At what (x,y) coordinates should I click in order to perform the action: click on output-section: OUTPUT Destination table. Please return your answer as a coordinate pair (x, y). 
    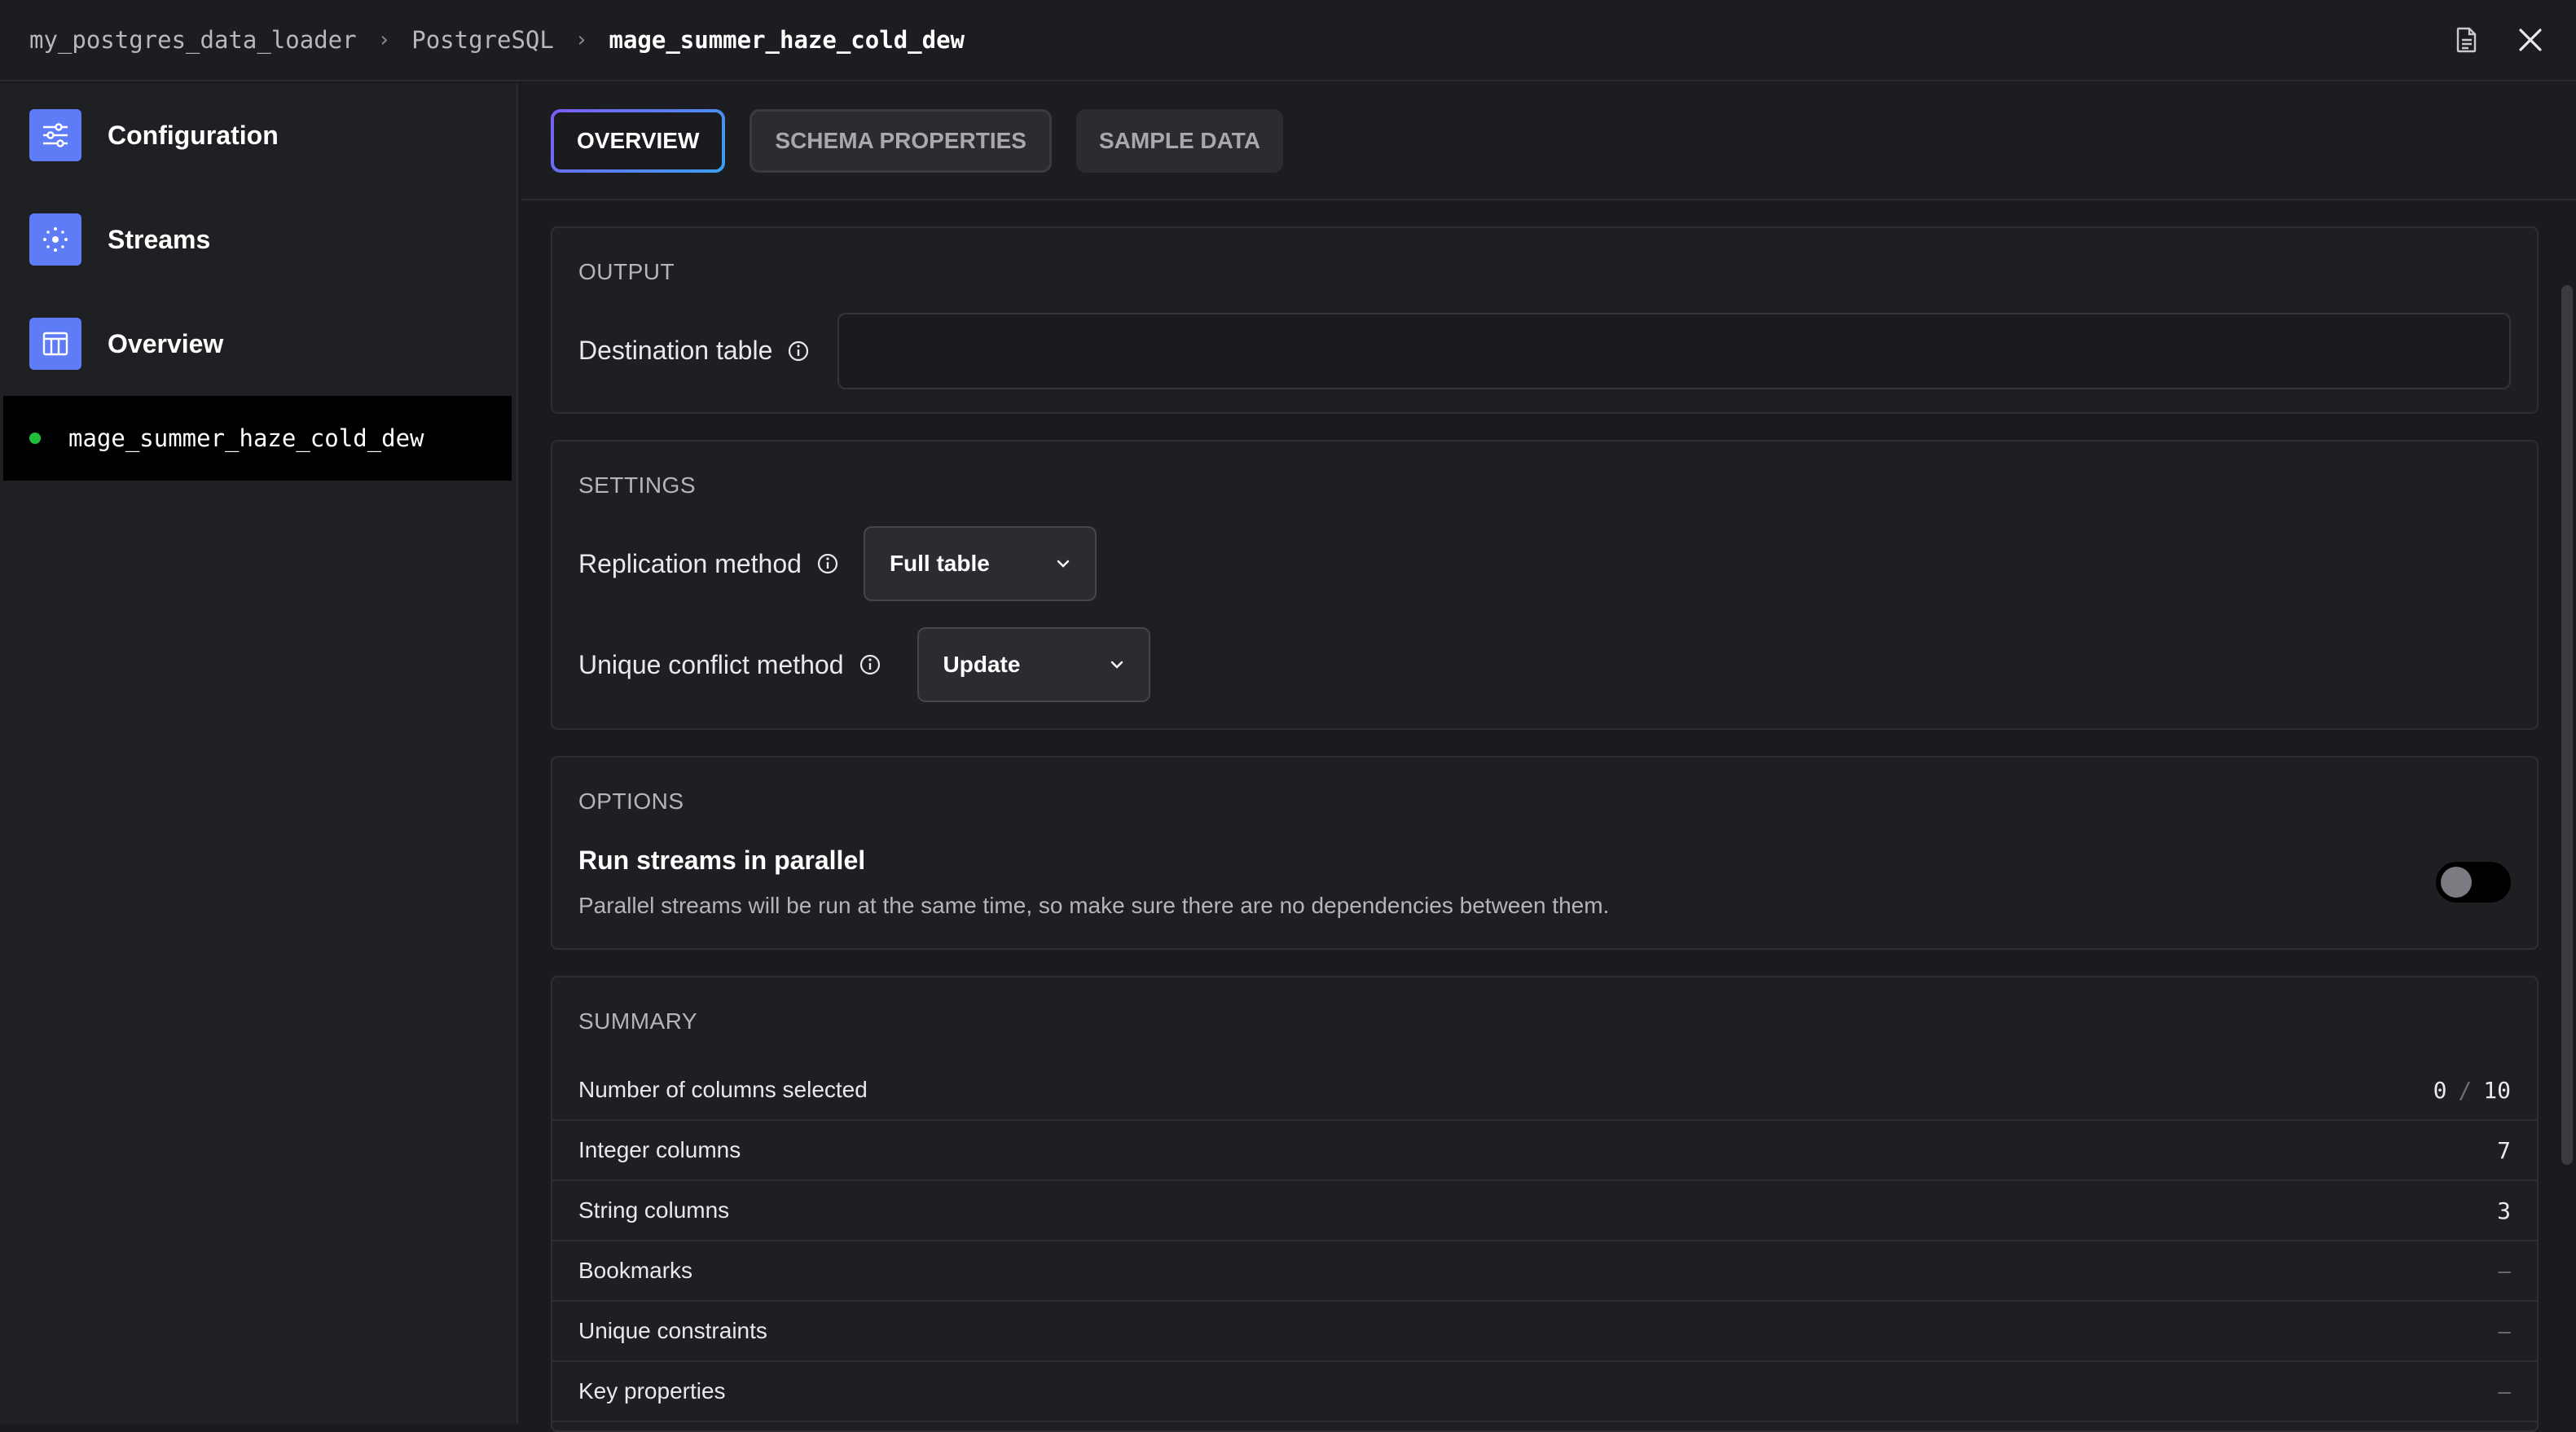
    Looking at the image, I should click on (1545, 320).